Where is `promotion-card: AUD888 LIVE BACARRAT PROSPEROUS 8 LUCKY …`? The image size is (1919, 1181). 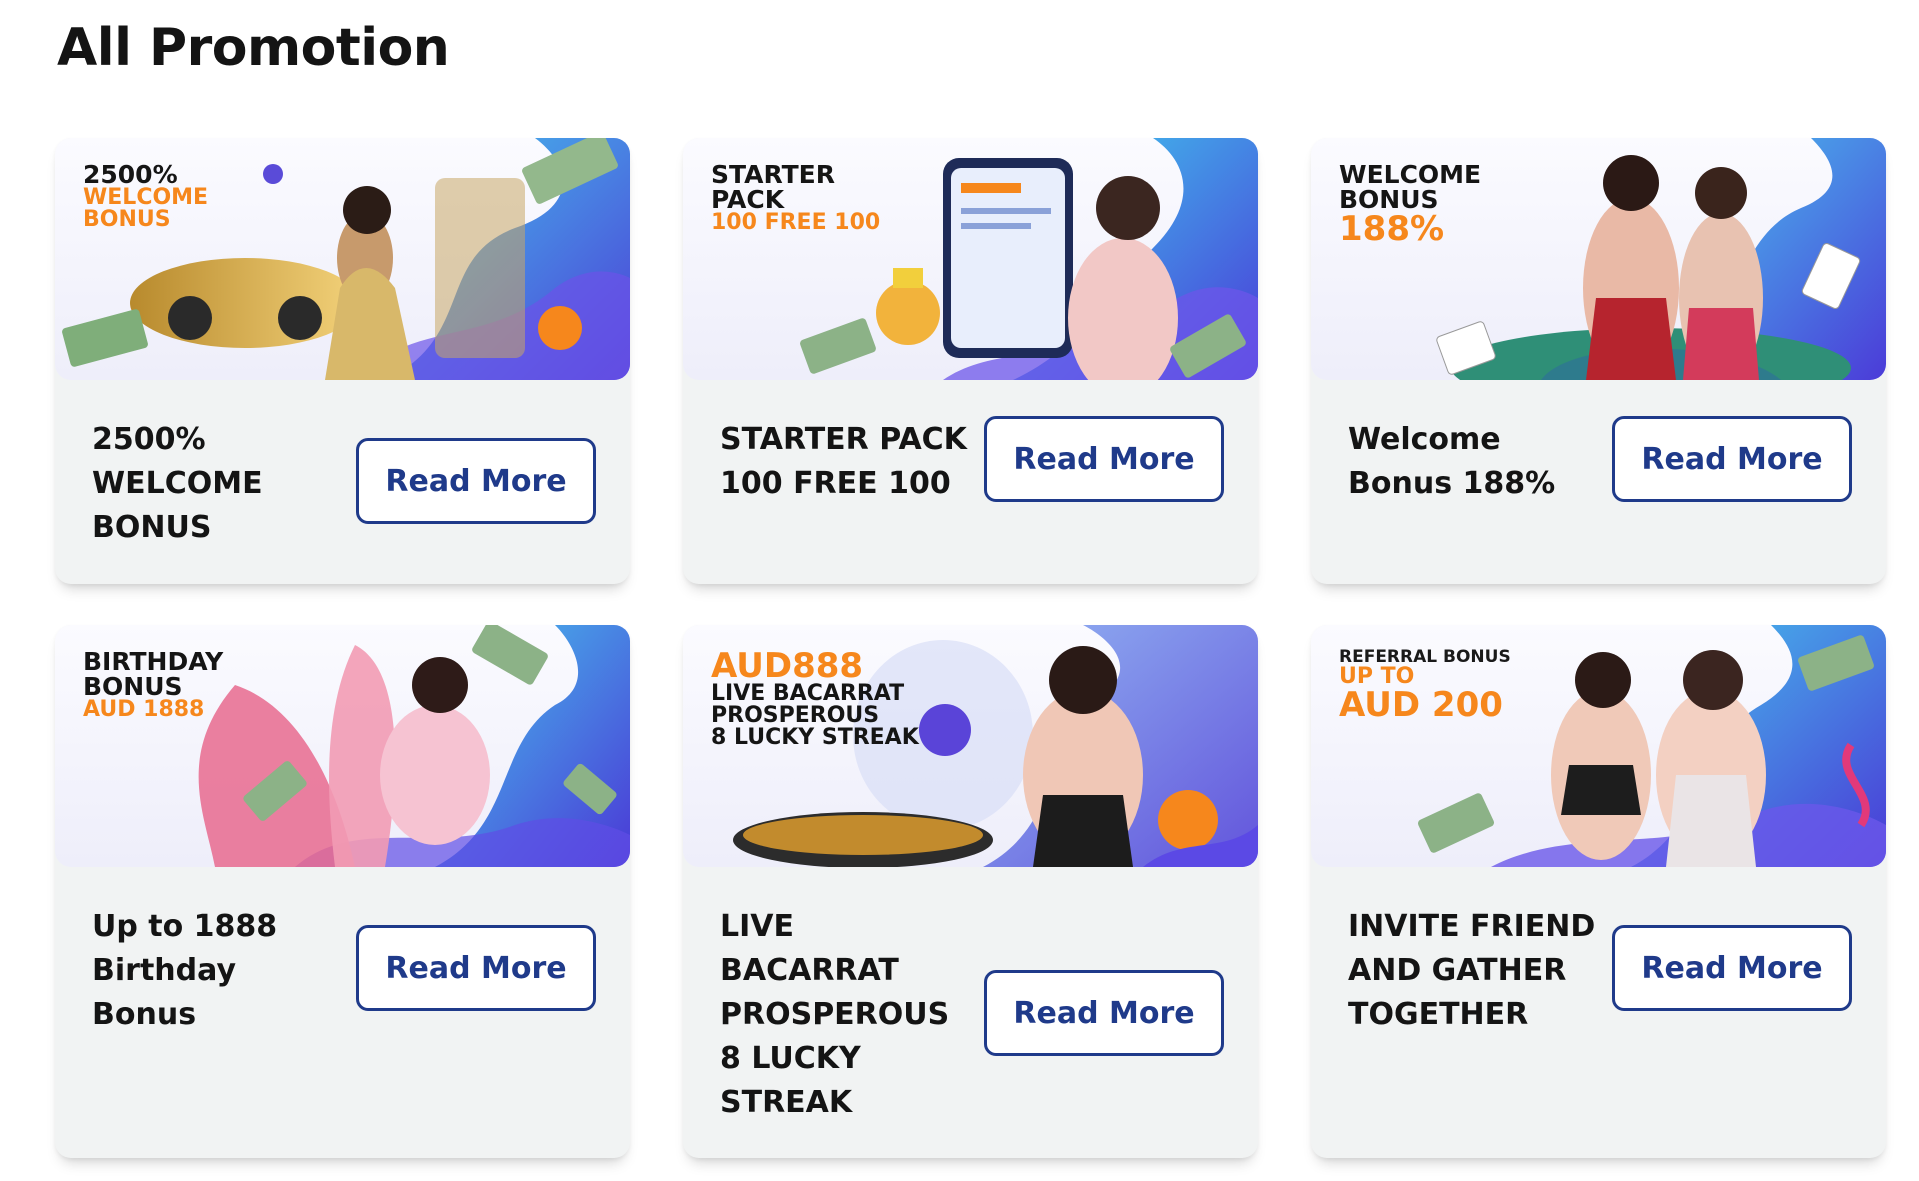 promotion-card: AUD888 LIVE BACARRAT PROSPEROUS 8 LUCKY … is located at coordinates (970, 891).